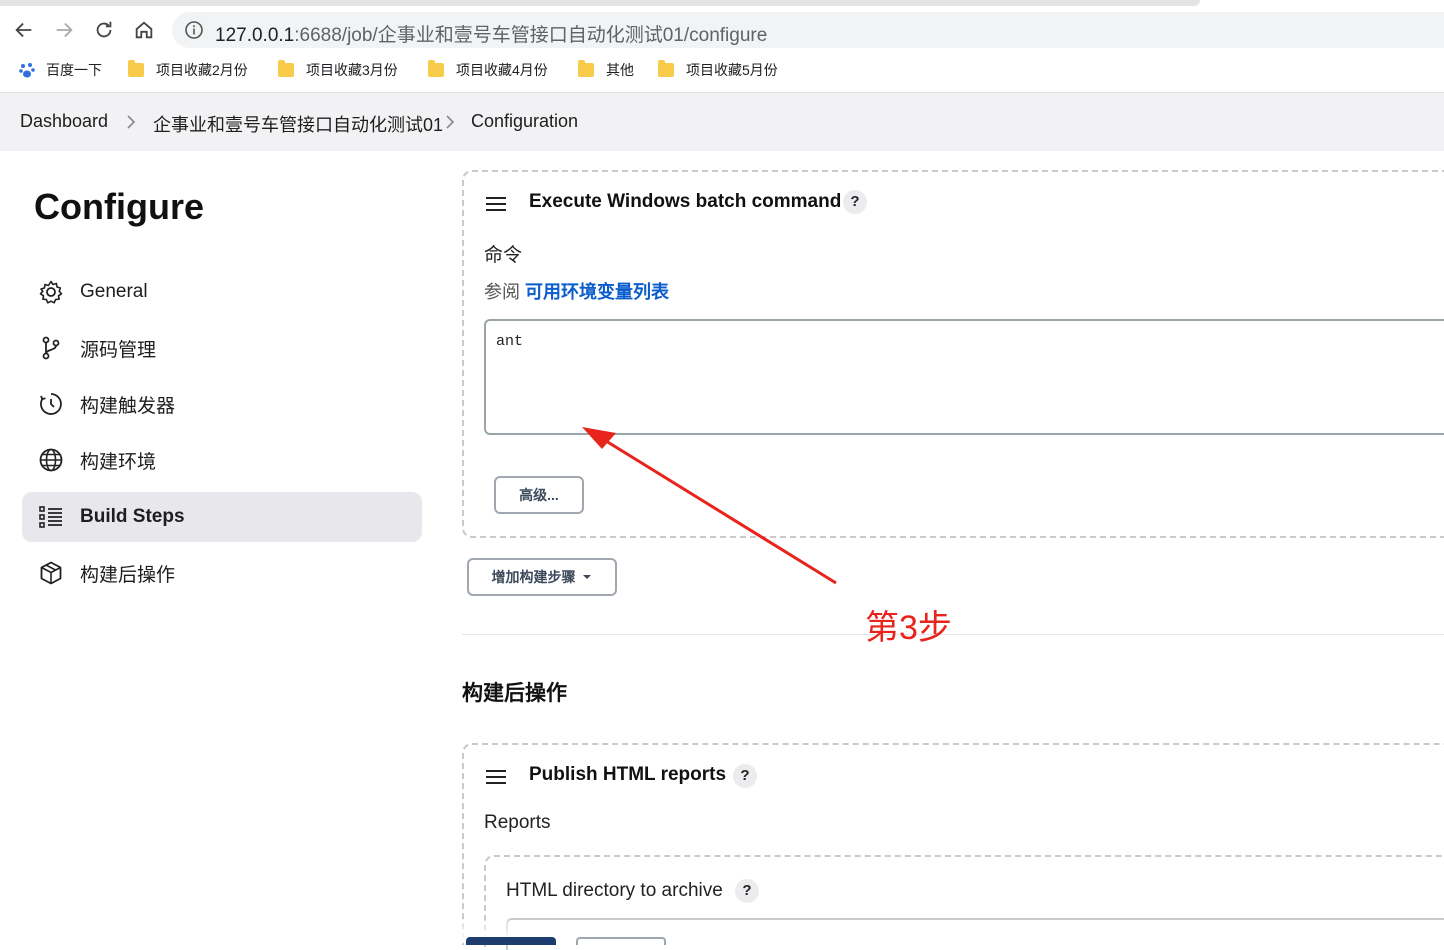 Image resolution: width=1444 pixels, height=950 pixels. Describe the element at coordinates (222, 348) in the screenshot. I see `sidebar-item-source-control: 源码管理` at that location.